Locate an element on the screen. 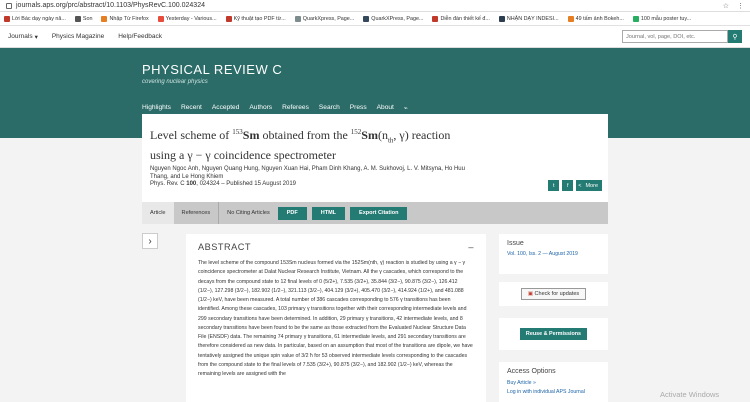  nav-press: Press is located at coordinates (358, 108).